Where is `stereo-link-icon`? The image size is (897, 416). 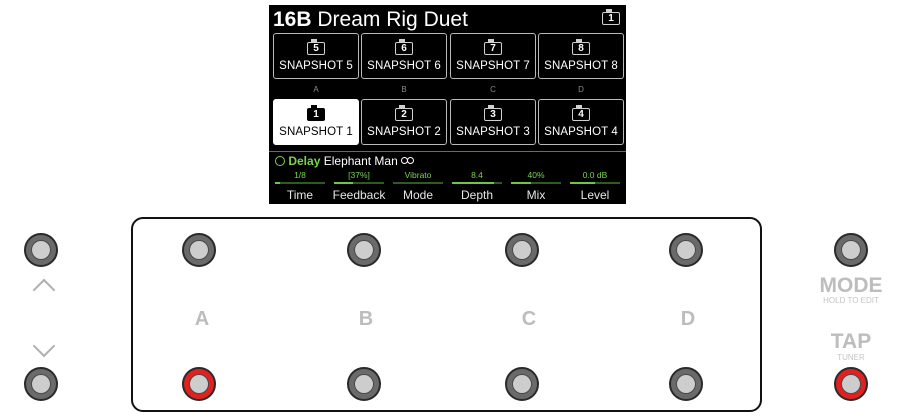
stereo-link-icon is located at coordinates (408, 161).